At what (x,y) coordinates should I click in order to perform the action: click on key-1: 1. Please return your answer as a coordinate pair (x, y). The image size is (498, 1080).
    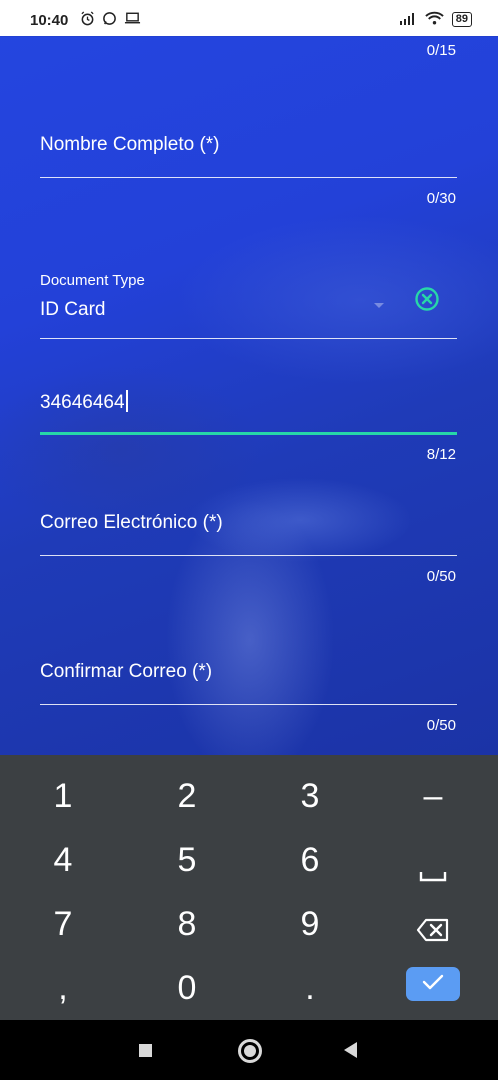
    Looking at the image, I should click on (63, 796).